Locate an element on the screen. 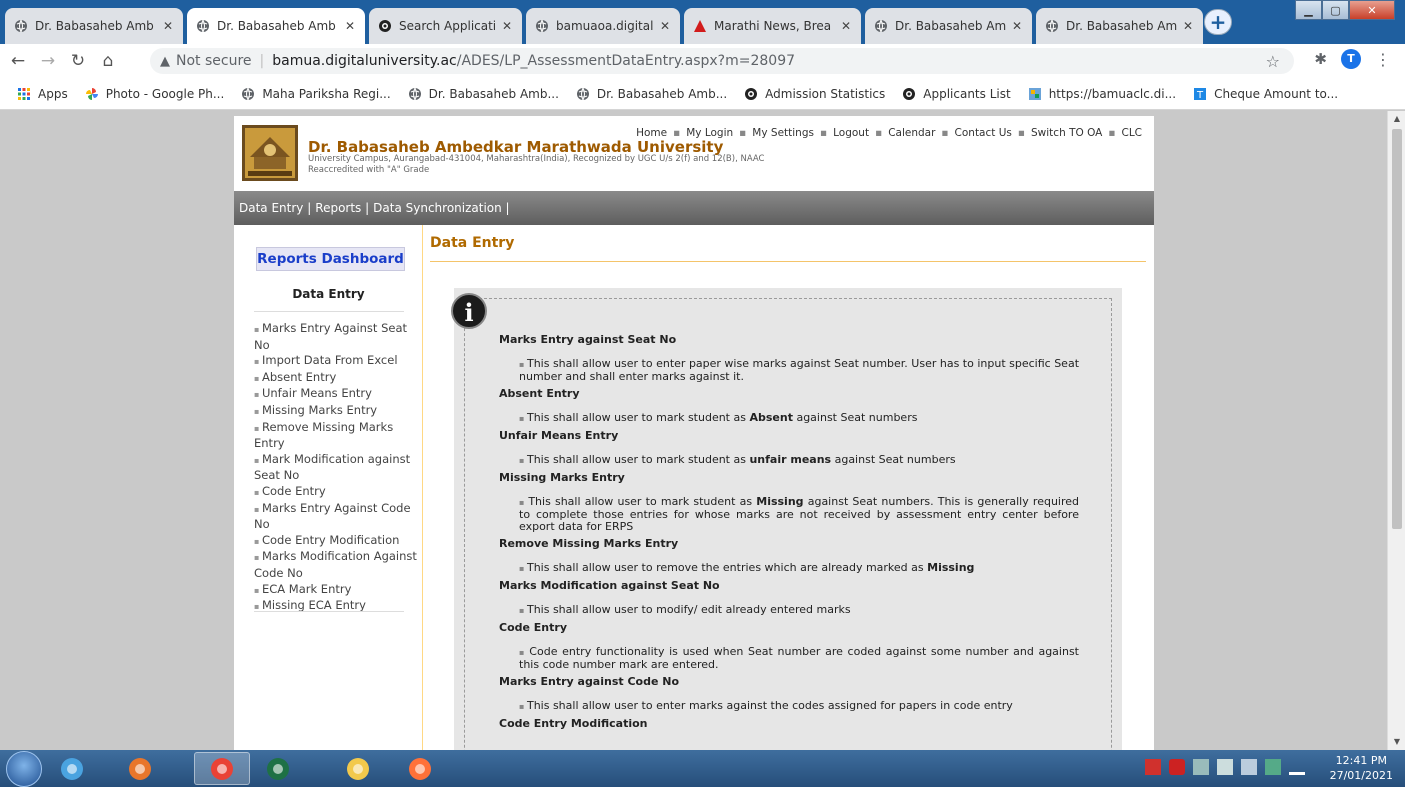  top-link: Home is located at coordinates (651, 133).